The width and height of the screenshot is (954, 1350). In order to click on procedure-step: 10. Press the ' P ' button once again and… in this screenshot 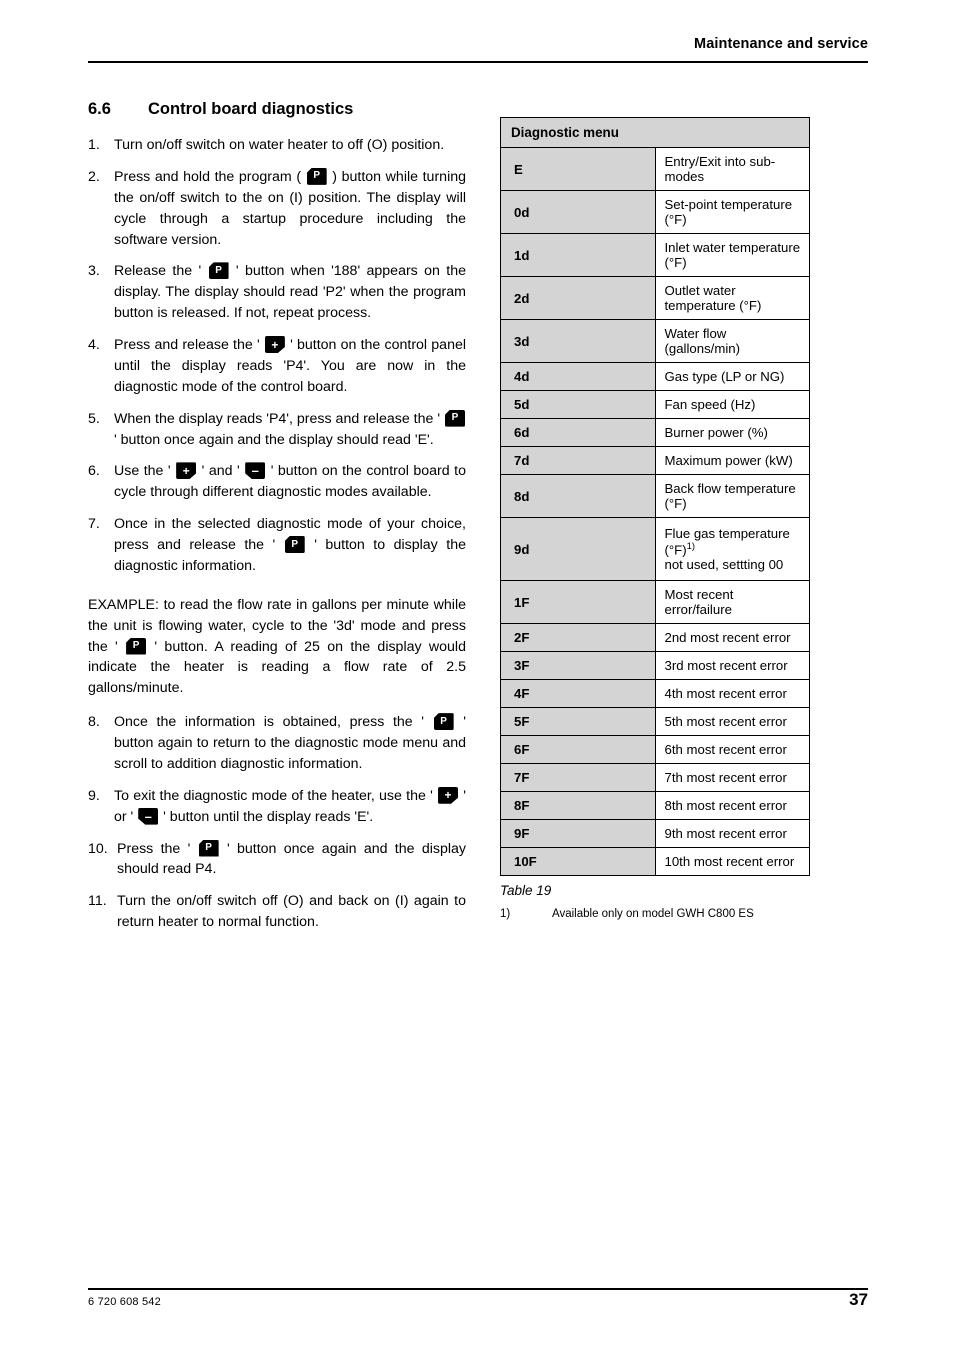, I will do `click(277, 858)`.